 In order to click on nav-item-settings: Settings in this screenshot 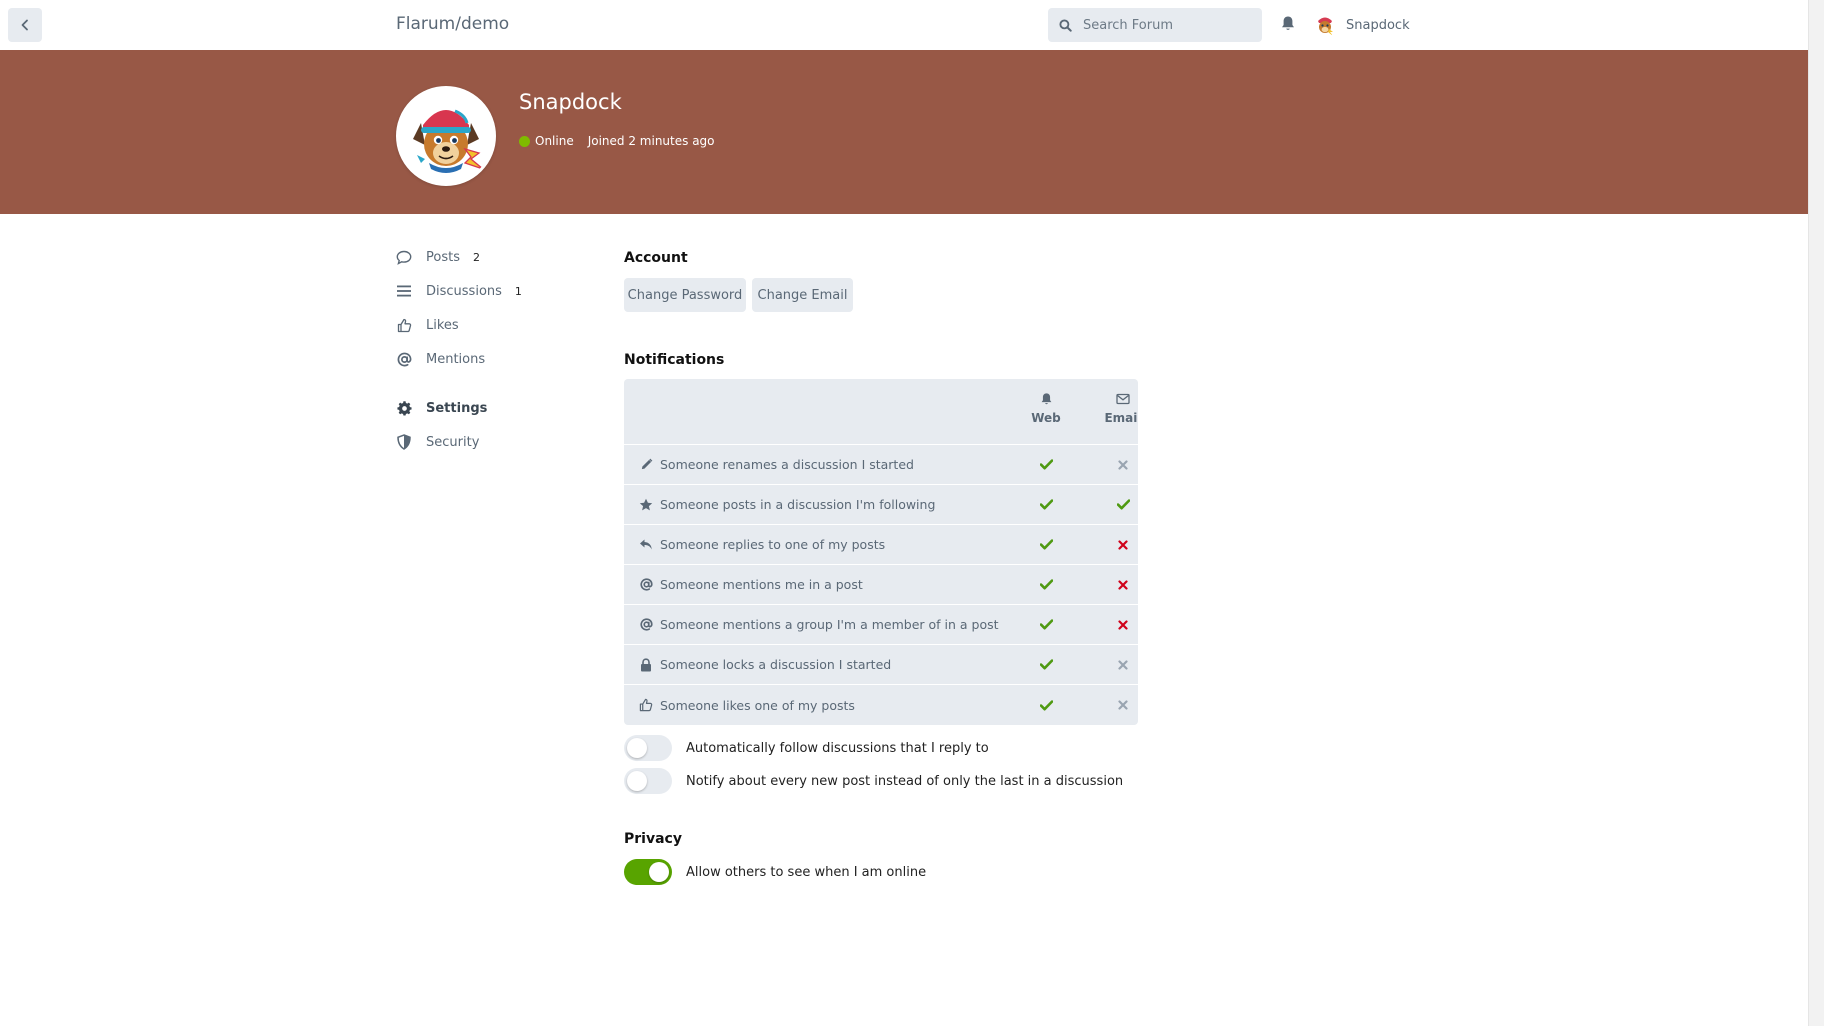, I will do `click(494, 408)`.